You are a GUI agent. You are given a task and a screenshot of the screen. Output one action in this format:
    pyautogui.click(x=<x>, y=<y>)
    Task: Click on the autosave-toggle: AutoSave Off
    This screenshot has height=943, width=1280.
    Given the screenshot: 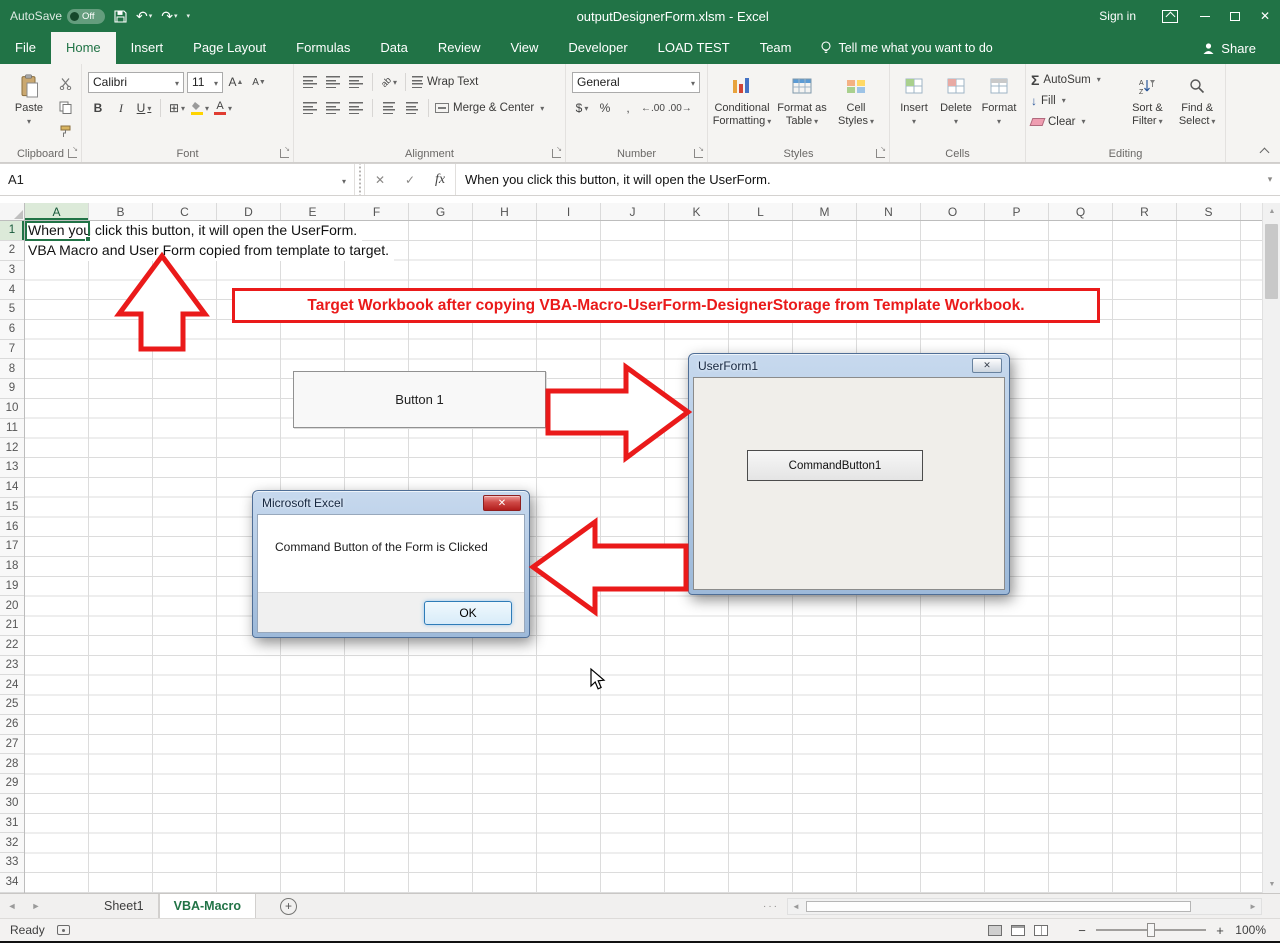 What is the action you would take?
    pyautogui.click(x=58, y=16)
    